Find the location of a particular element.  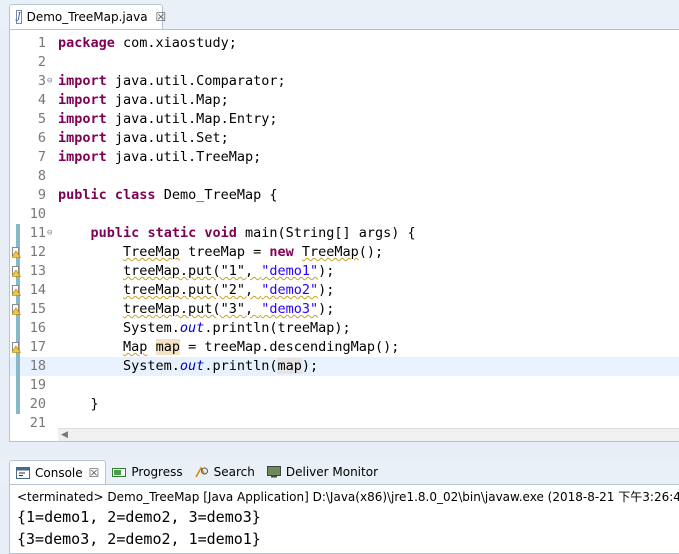

code-token: Demo_TreeMap { is located at coordinates (216, 195).